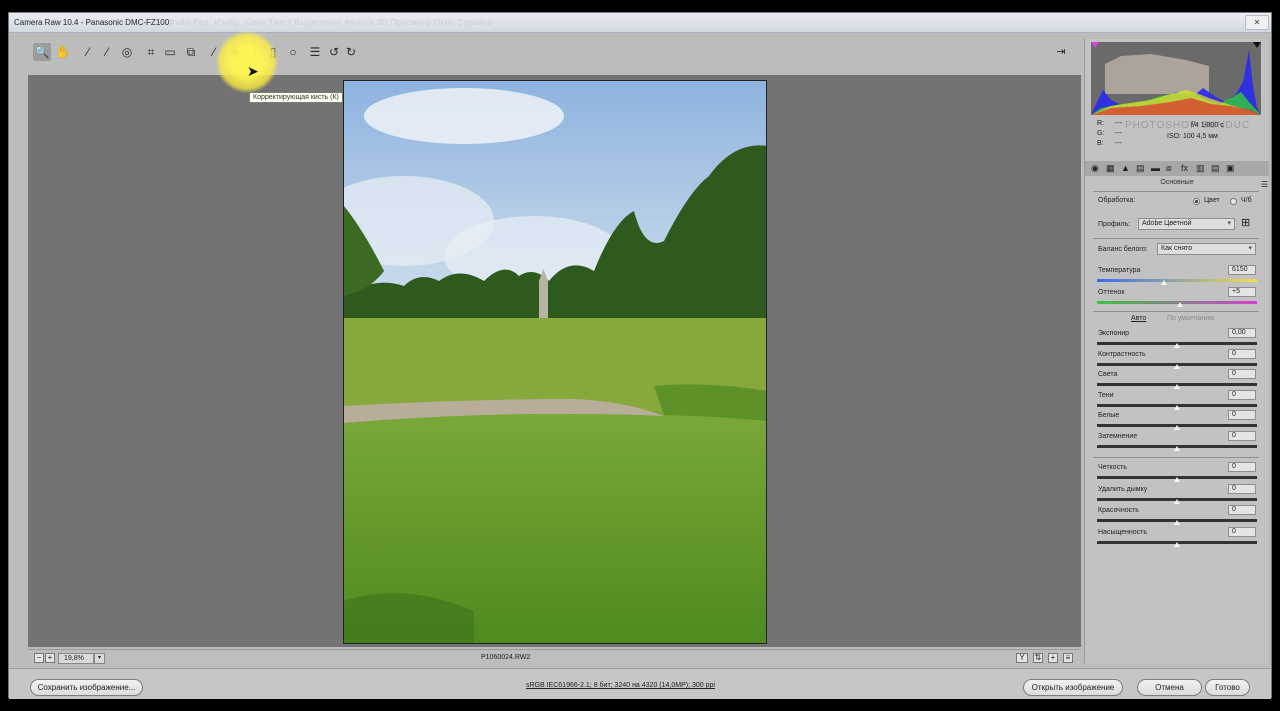 Image resolution: width=1280 pixels, height=711 pixels. What do you see at coordinates (1095, 168) in the screenshot?
I see `basic-tab-icon: ◉` at bounding box center [1095, 168].